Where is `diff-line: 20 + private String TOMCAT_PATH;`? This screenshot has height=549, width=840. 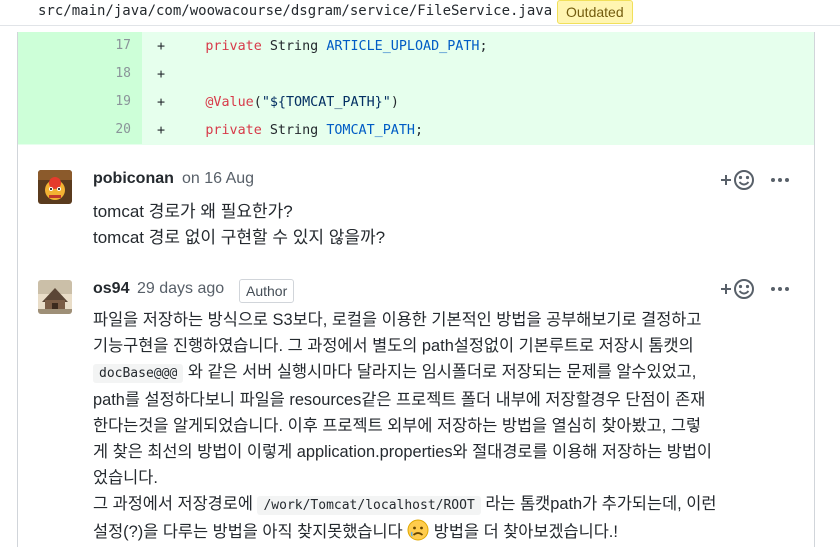 diff-line: 20 + private String TOMCAT_PATH; is located at coordinates (416, 130).